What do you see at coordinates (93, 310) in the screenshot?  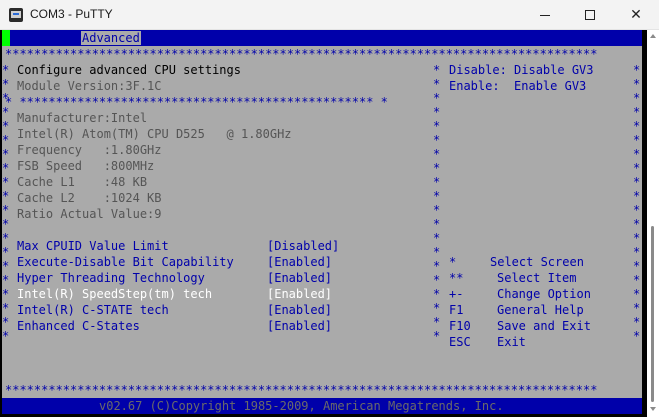 I see `option-label-c-state: Intel(R) C-STATE tech` at bounding box center [93, 310].